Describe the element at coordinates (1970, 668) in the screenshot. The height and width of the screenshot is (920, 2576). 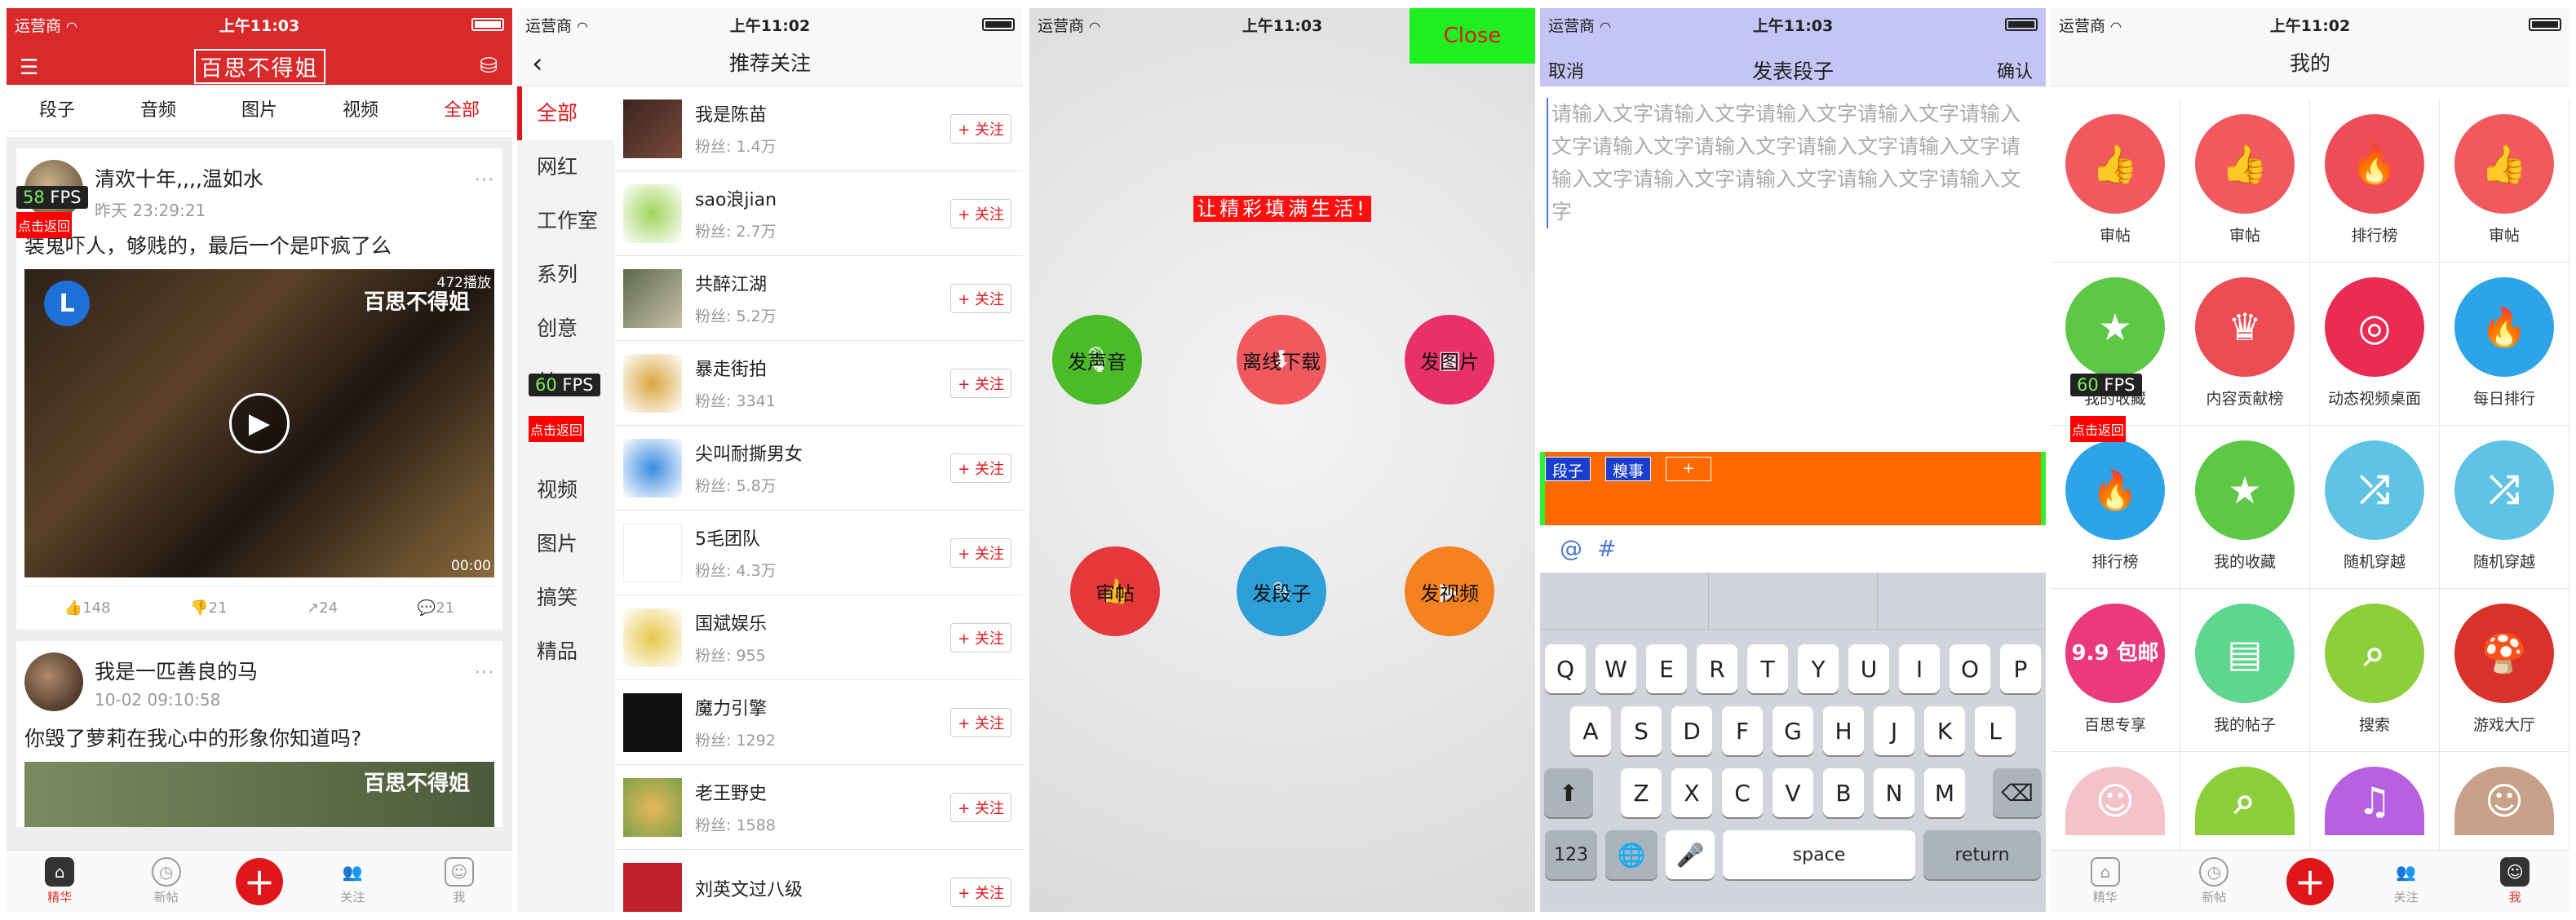
I see `key-o: O` at that location.